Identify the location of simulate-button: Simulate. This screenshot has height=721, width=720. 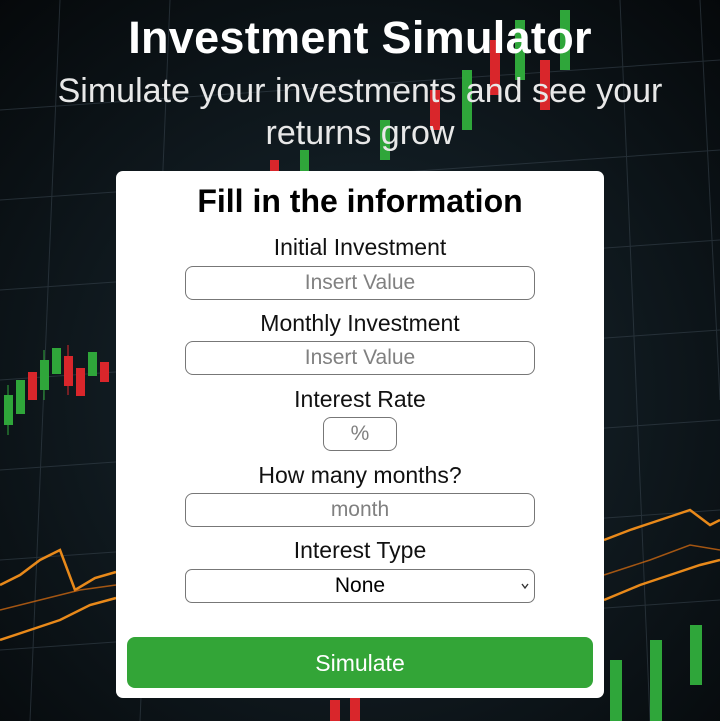
(360, 662).